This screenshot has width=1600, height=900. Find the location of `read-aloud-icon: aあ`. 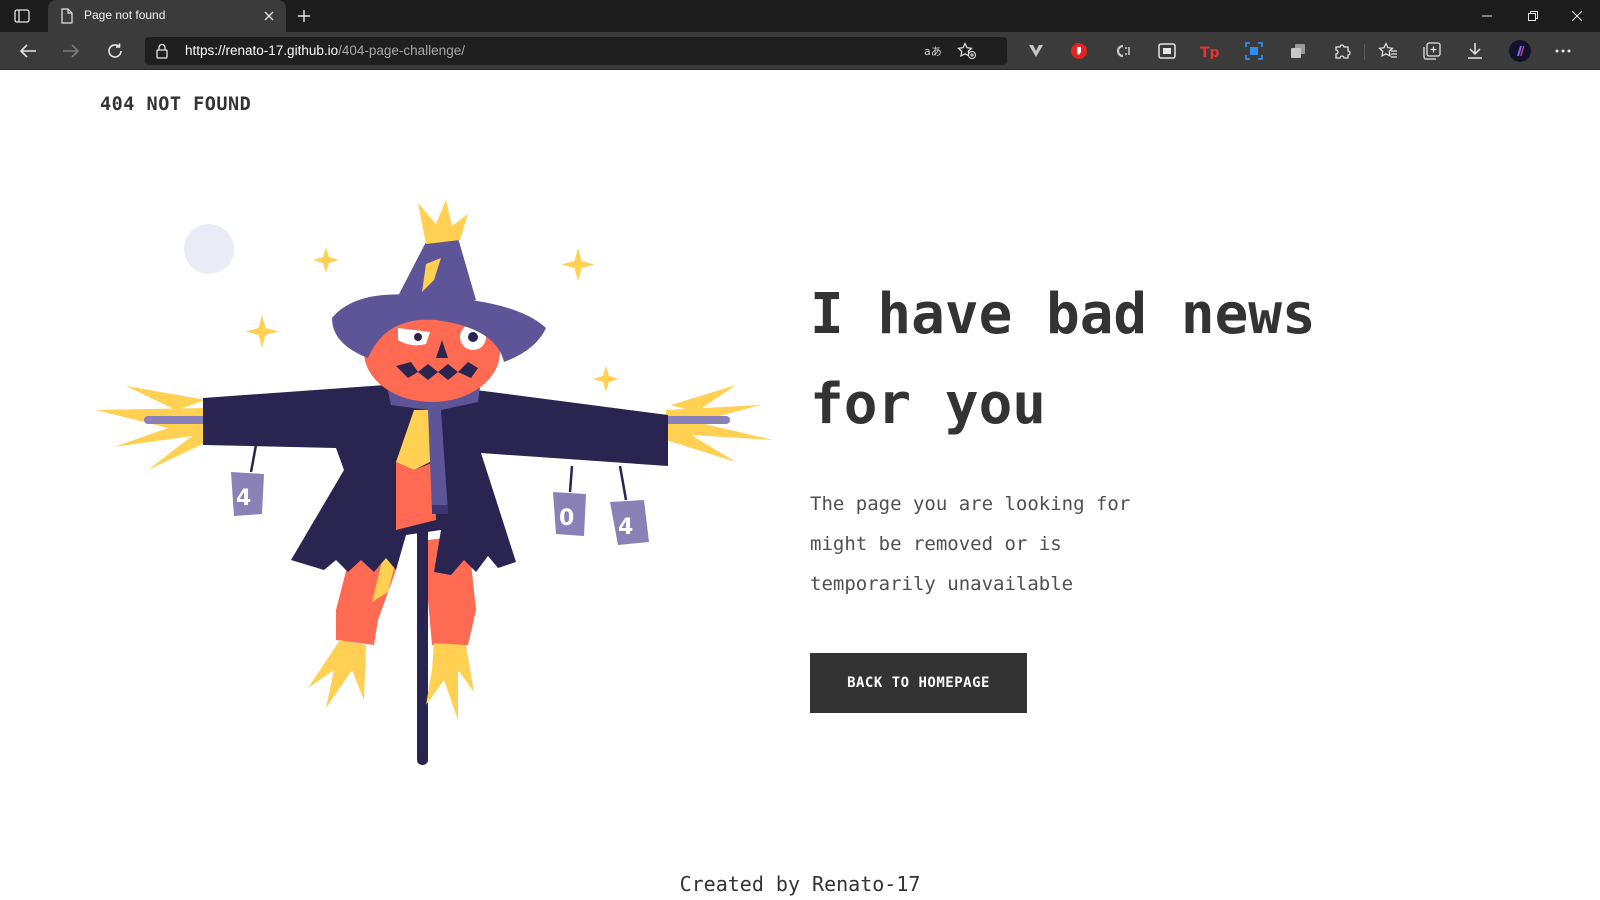

read-aloud-icon: aあ is located at coordinates (933, 51).